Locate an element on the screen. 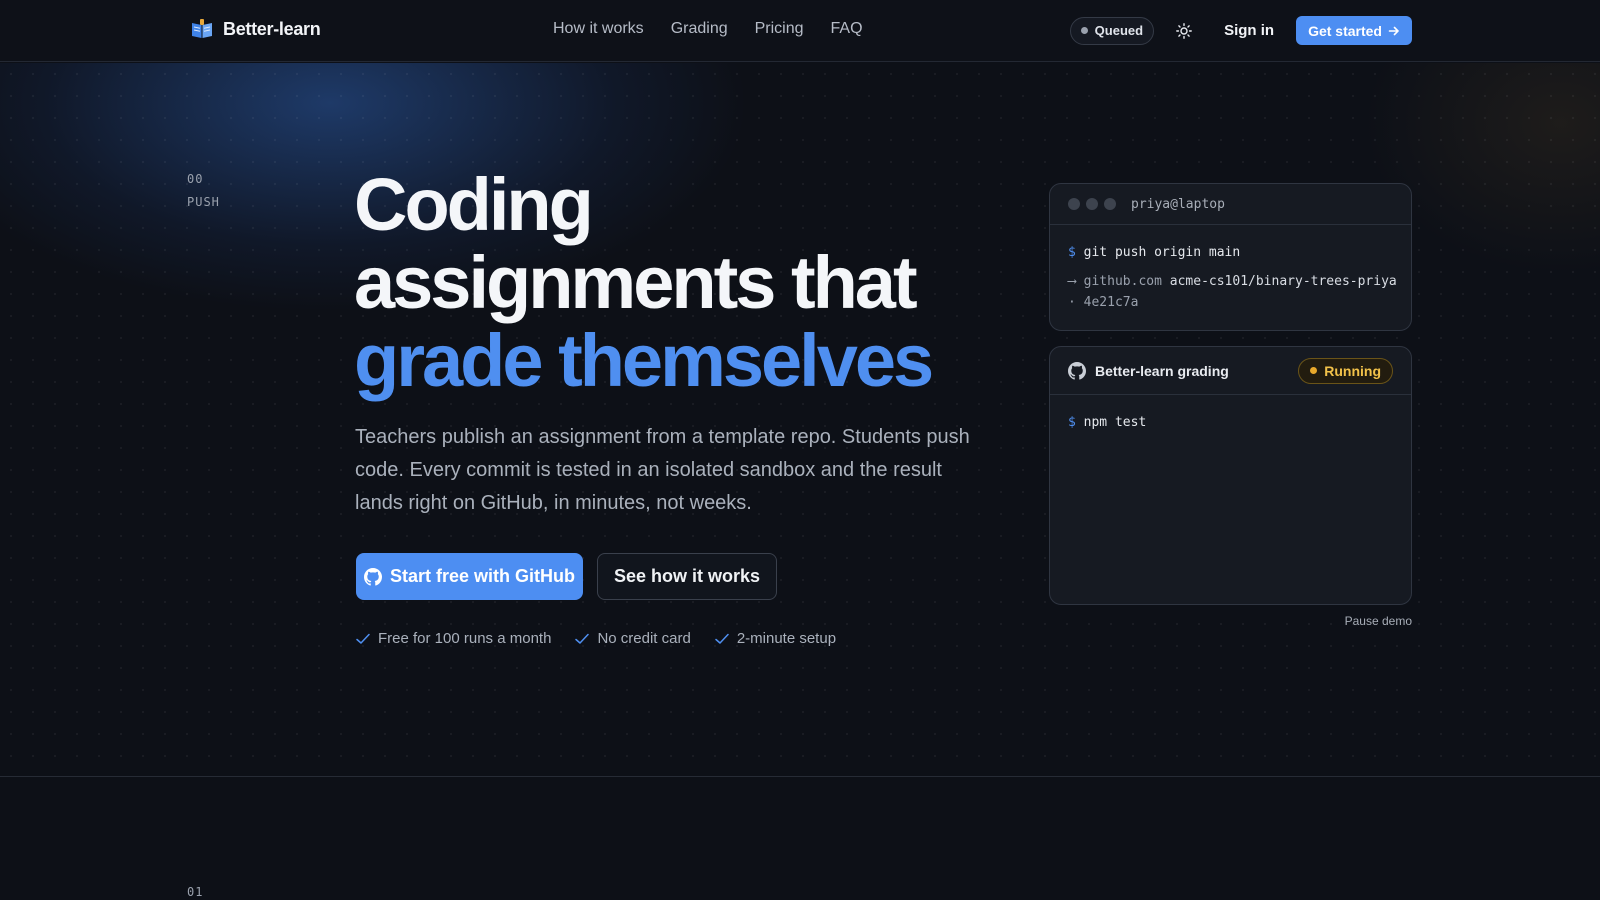  main-nav: How it works Grading Pricing FAQ is located at coordinates (708, 29).